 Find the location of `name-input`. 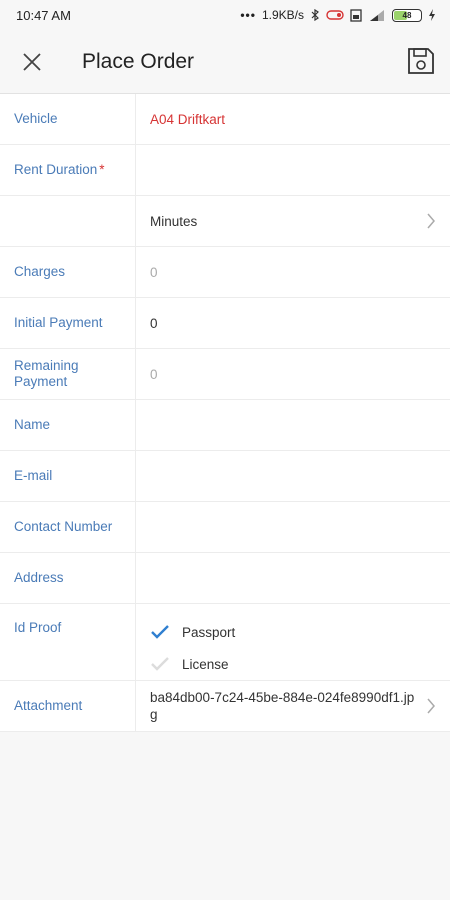

name-input is located at coordinates (293, 425).